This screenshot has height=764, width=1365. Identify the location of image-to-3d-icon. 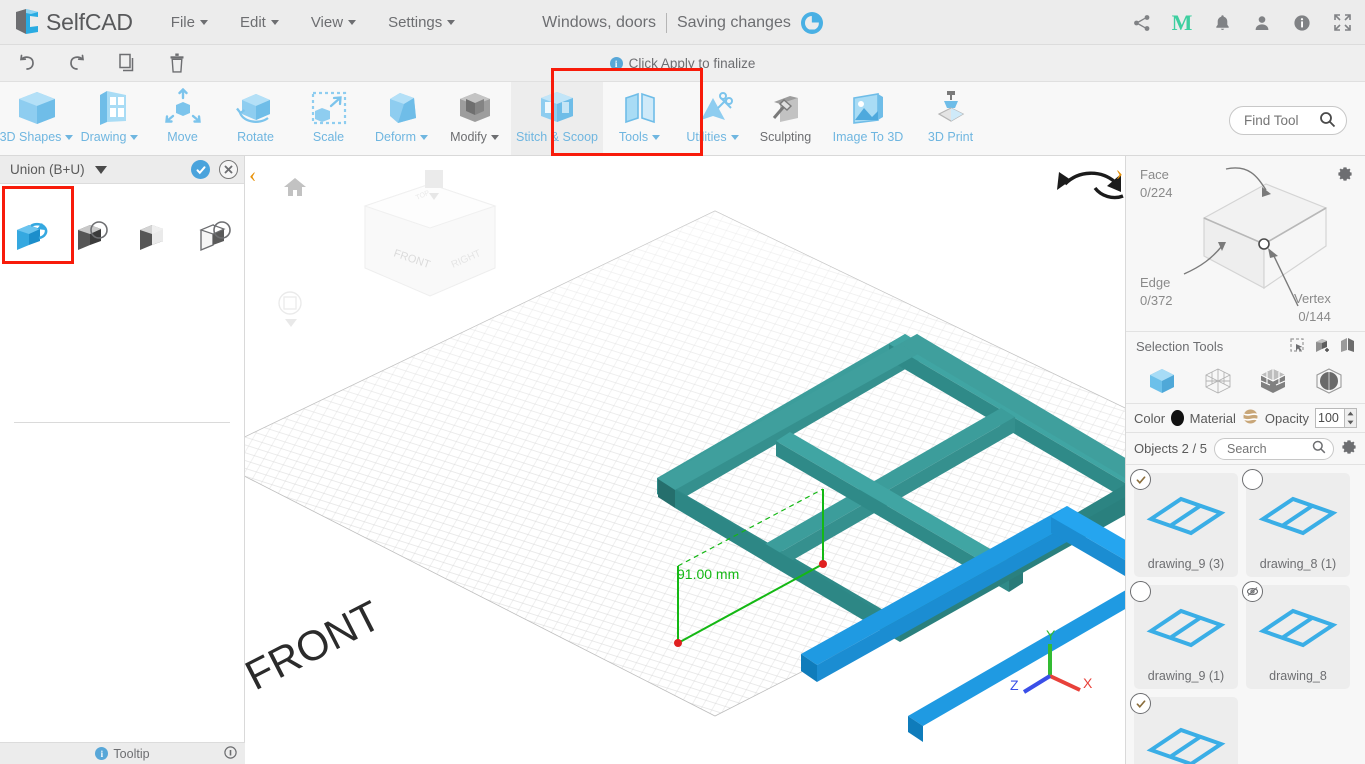
(868, 108).